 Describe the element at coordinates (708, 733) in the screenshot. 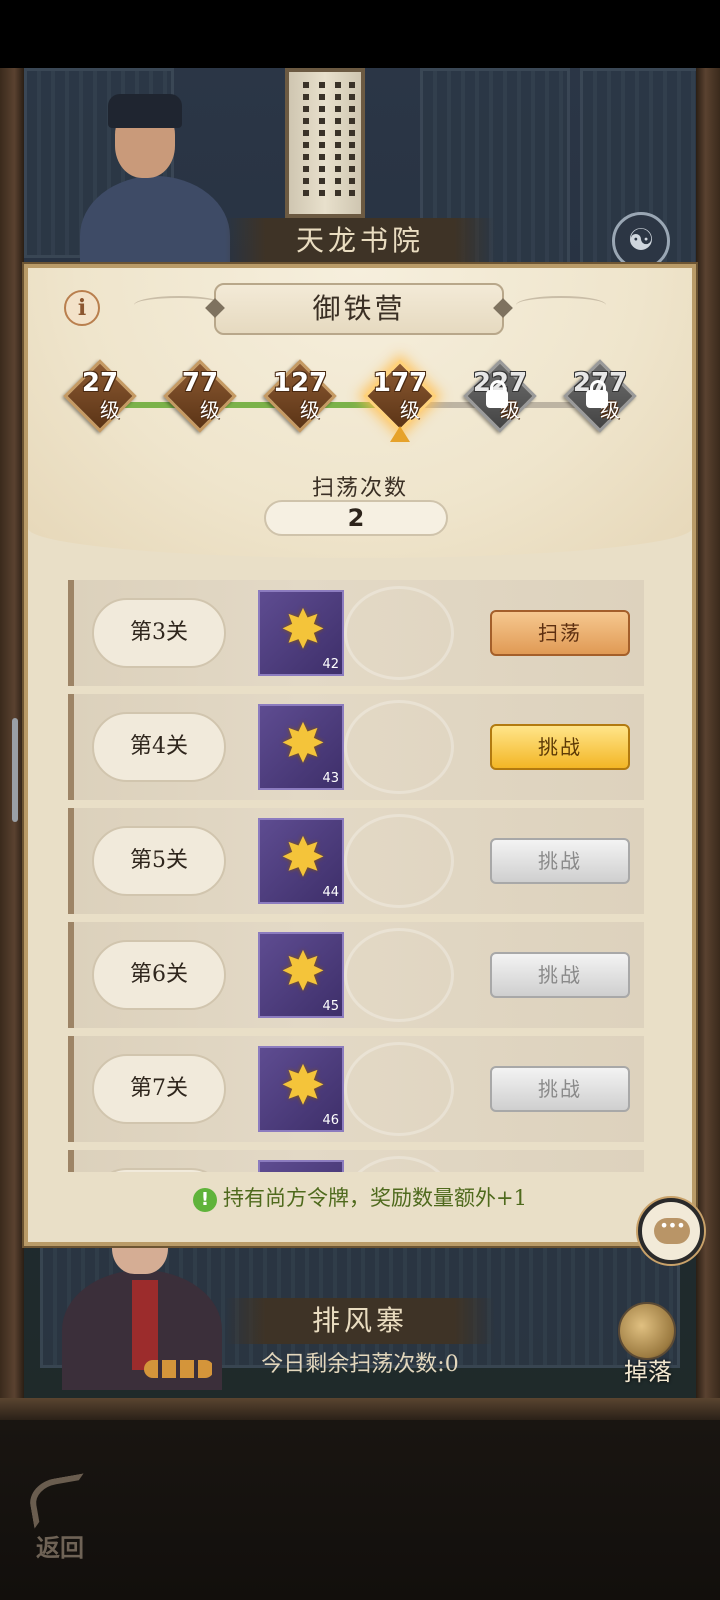

I see `frame-right` at that location.